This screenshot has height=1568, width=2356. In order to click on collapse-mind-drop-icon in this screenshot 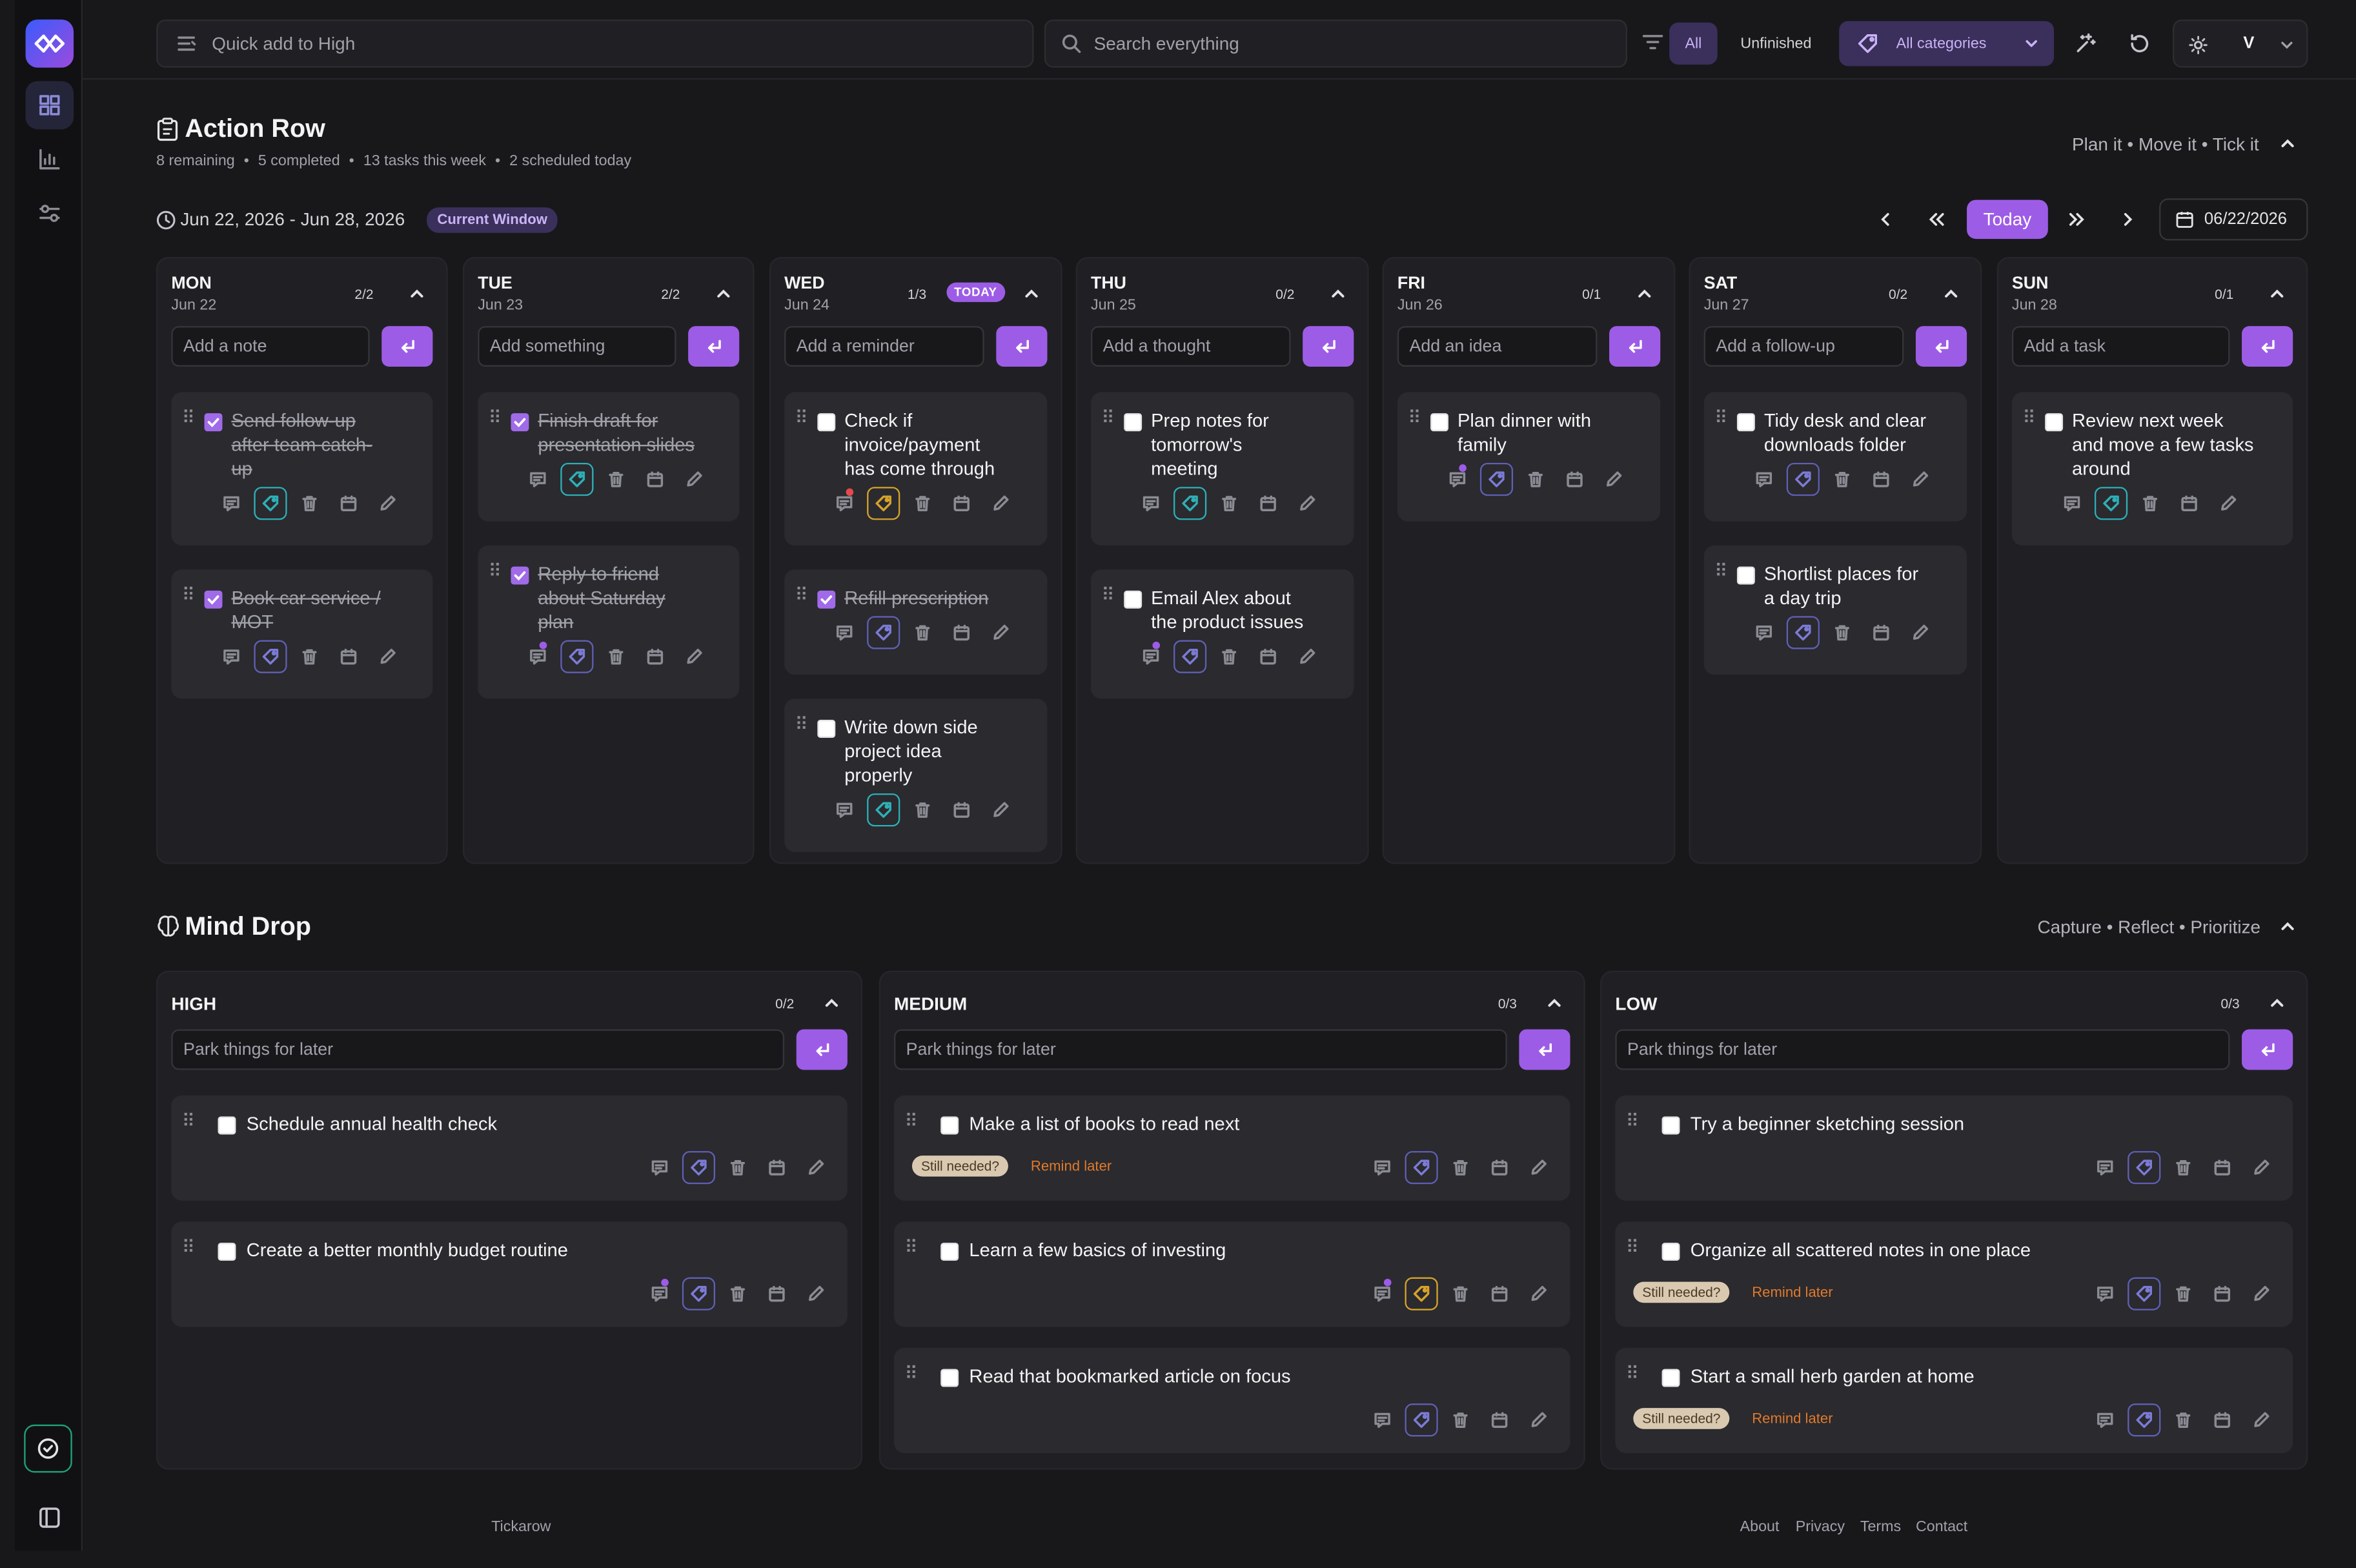, I will do `click(2287, 926)`.